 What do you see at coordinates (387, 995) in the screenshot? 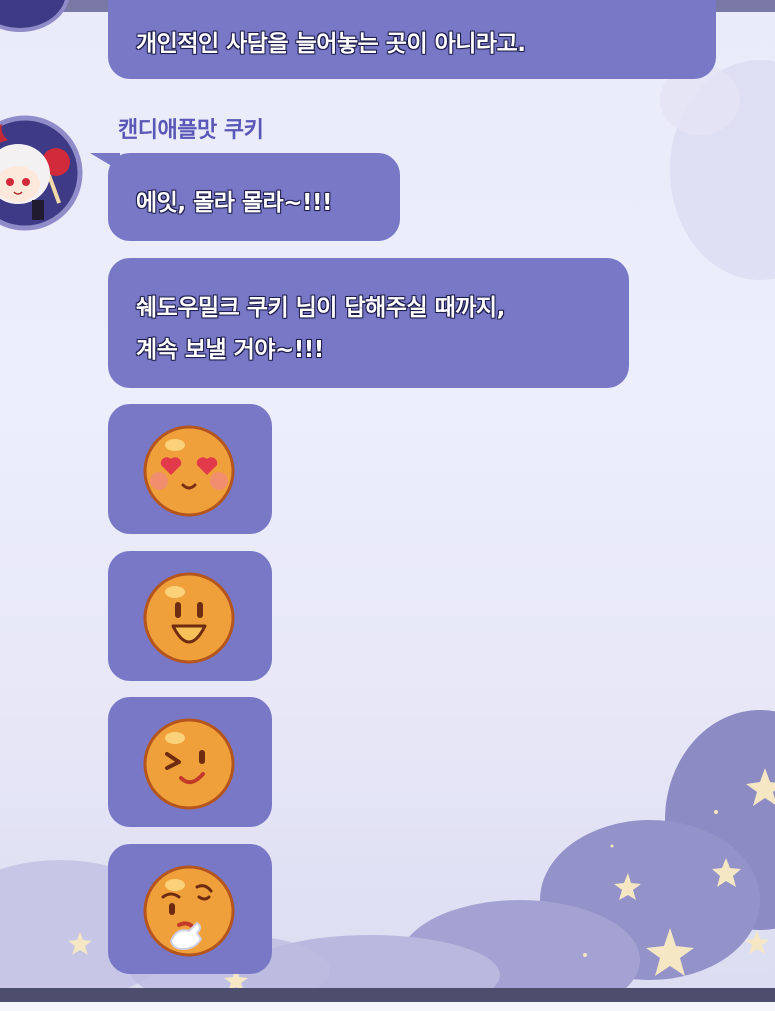
I see `bottom-bar` at bounding box center [387, 995].